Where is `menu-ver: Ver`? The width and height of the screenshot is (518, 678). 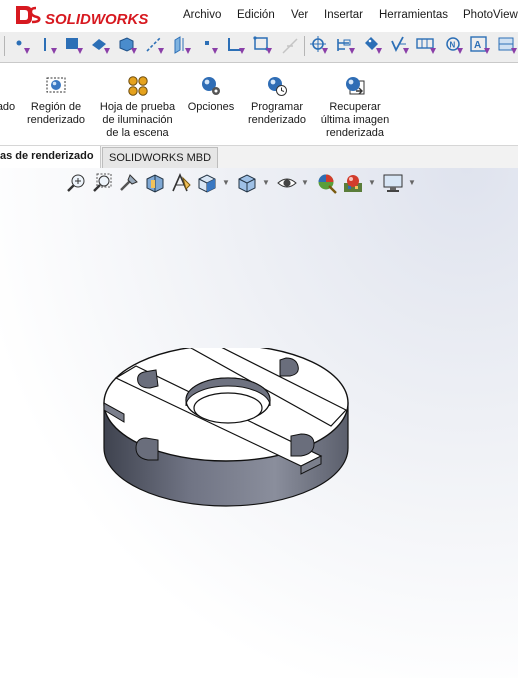
menu-ver: Ver is located at coordinates (299, 15).